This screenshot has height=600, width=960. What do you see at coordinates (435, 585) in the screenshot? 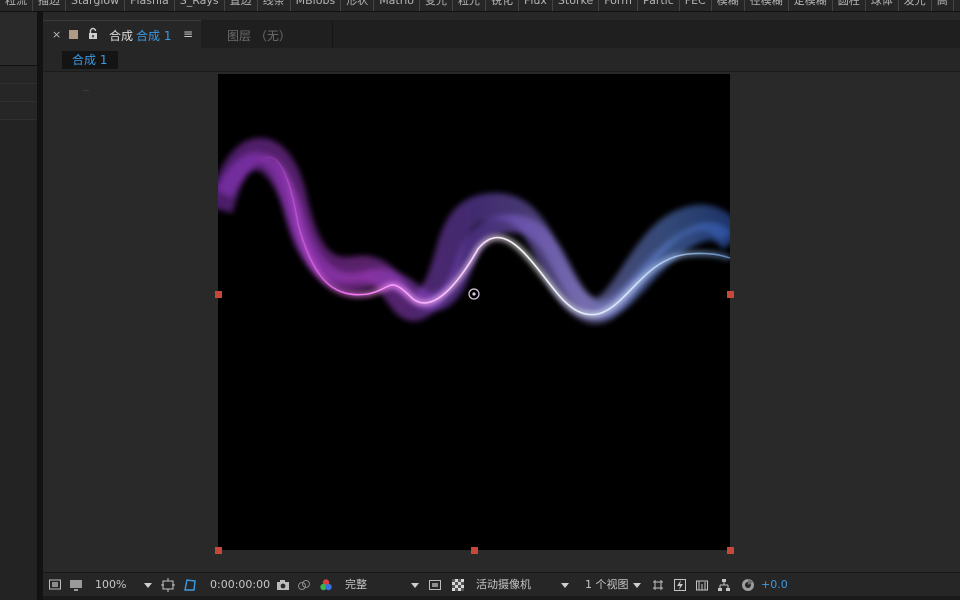
I see `region-of-interest-icon` at bounding box center [435, 585].